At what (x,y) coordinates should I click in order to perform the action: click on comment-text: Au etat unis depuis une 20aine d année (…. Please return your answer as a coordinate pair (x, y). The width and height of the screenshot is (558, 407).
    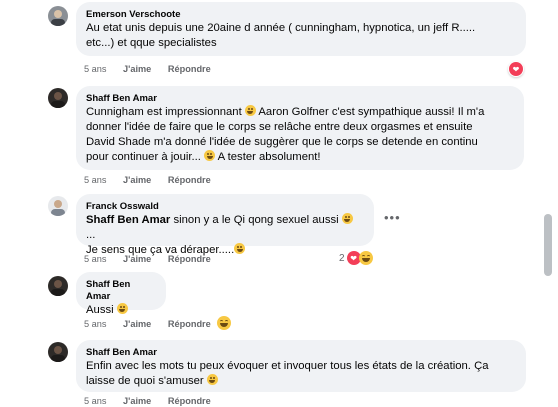
    Looking at the image, I should click on (281, 35).